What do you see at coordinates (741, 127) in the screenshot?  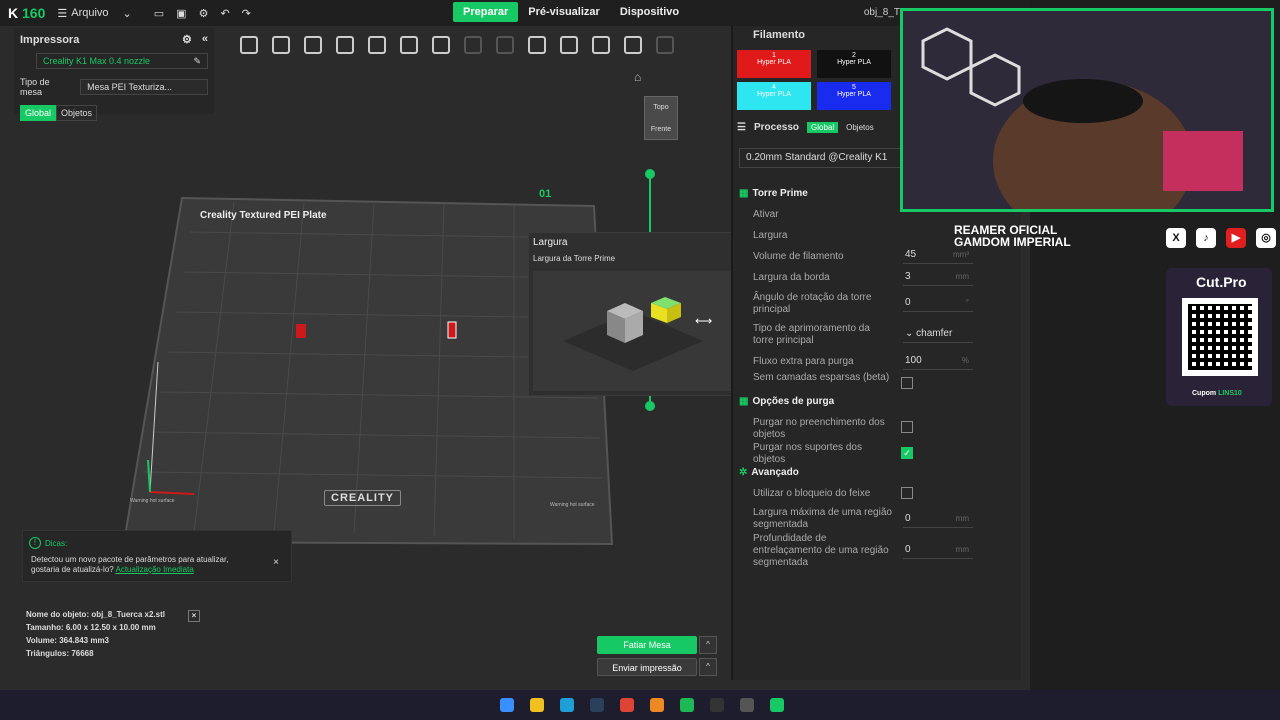 I see `process-icon: ☰` at bounding box center [741, 127].